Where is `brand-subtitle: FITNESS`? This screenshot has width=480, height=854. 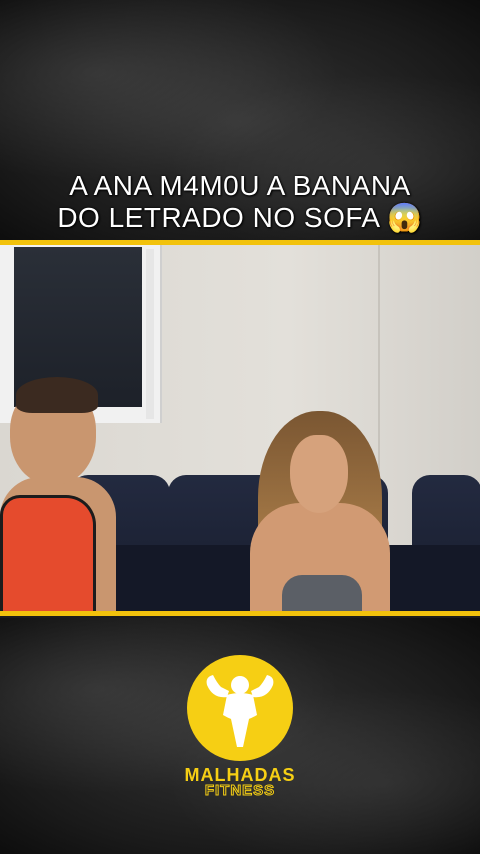
brand-subtitle: FITNESS is located at coordinates (240, 791).